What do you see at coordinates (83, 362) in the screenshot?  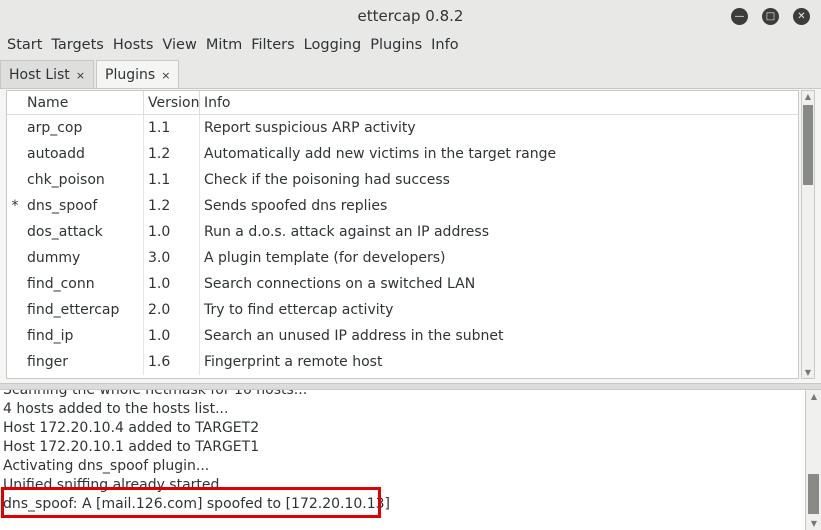 I see `plugin-name: finger` at bounding box center [83, 362].